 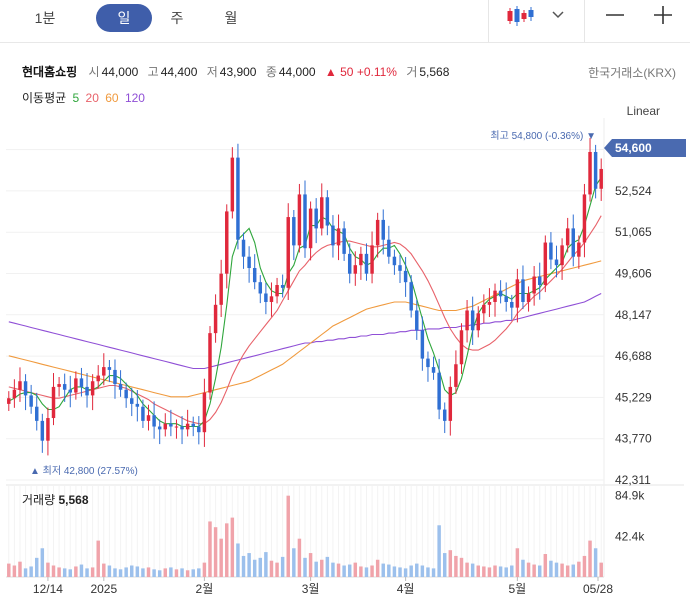 I want to click on volume-panel-title: 거래량 5,568, so click(x=55, y=499).